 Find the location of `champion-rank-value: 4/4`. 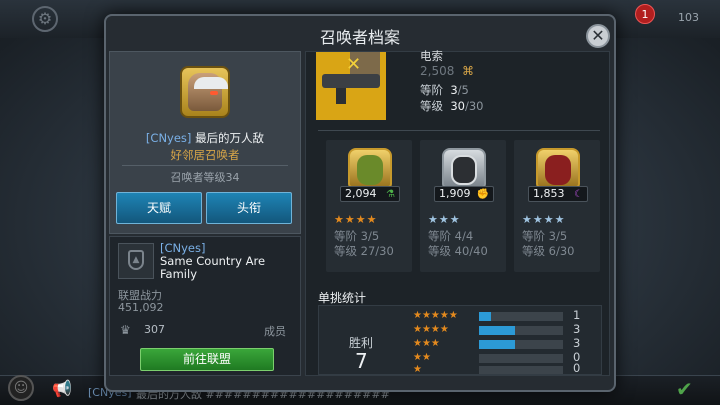

champion-rank-value: 4/4 is located at coordinates (464, 236).